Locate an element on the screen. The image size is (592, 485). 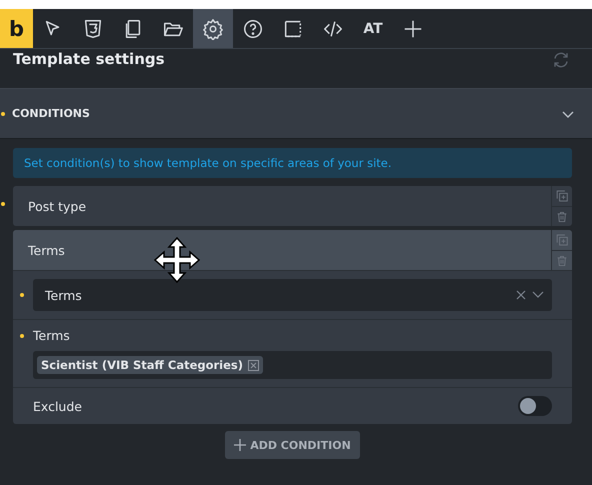
exclude-toggle is located at coordinates (535, 406).